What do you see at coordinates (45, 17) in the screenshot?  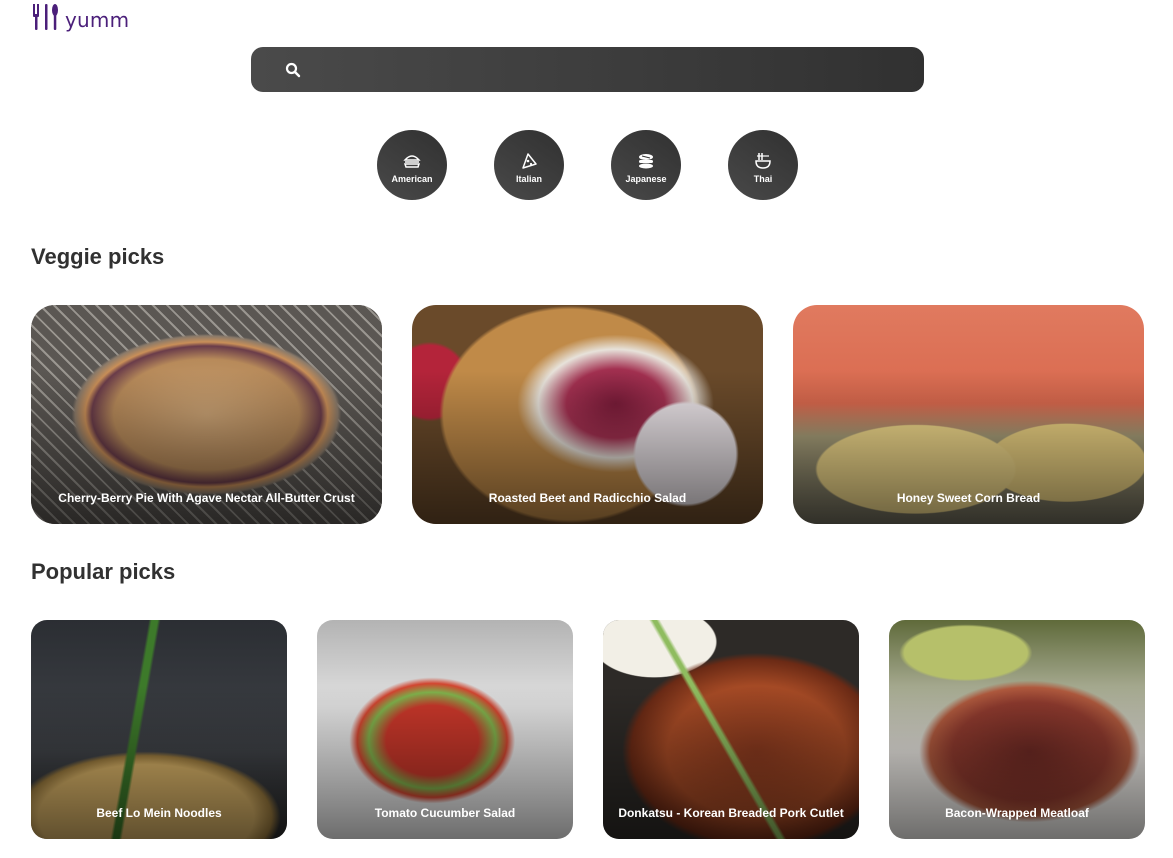 I see `fork-knife-icon` at bounding box center [45, 17].